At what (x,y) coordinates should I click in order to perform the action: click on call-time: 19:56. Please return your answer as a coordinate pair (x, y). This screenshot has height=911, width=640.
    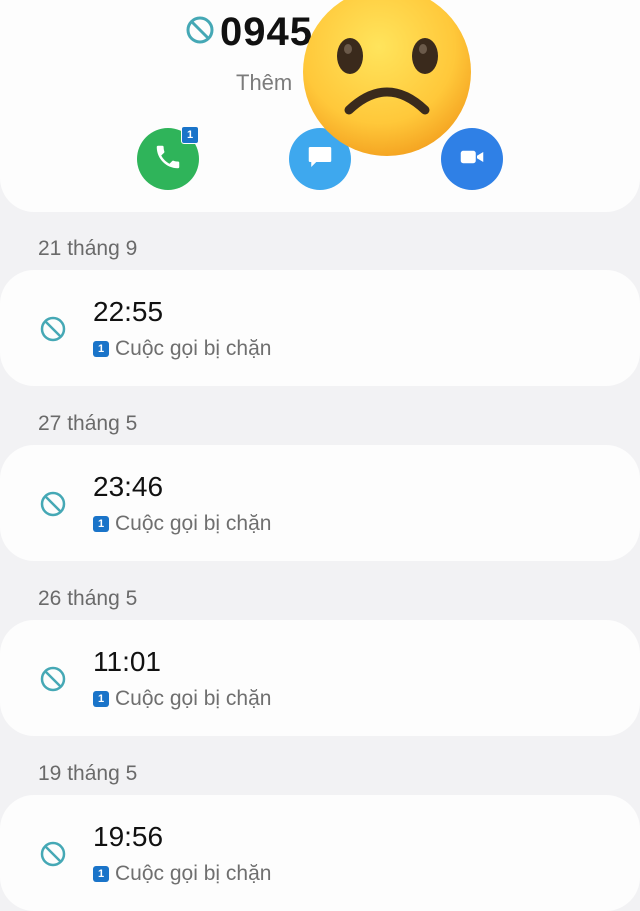
    Looking at the image, I should click on (128, 836).